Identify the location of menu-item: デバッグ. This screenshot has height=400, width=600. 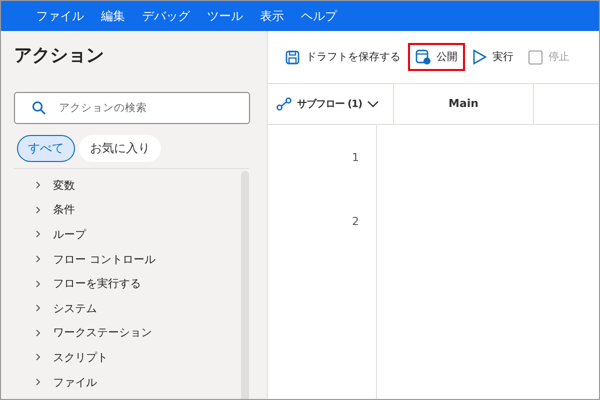
(166, 16).